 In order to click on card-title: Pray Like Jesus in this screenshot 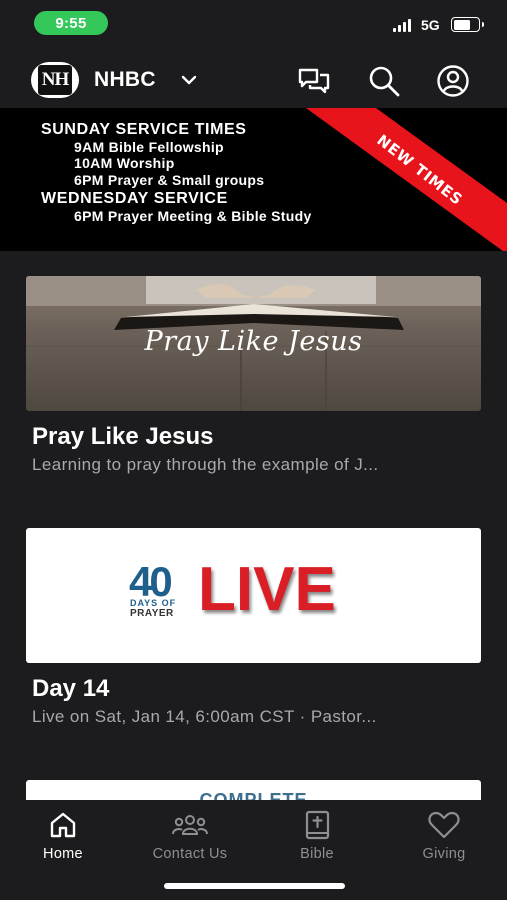, I will do `click(122, 437)`.